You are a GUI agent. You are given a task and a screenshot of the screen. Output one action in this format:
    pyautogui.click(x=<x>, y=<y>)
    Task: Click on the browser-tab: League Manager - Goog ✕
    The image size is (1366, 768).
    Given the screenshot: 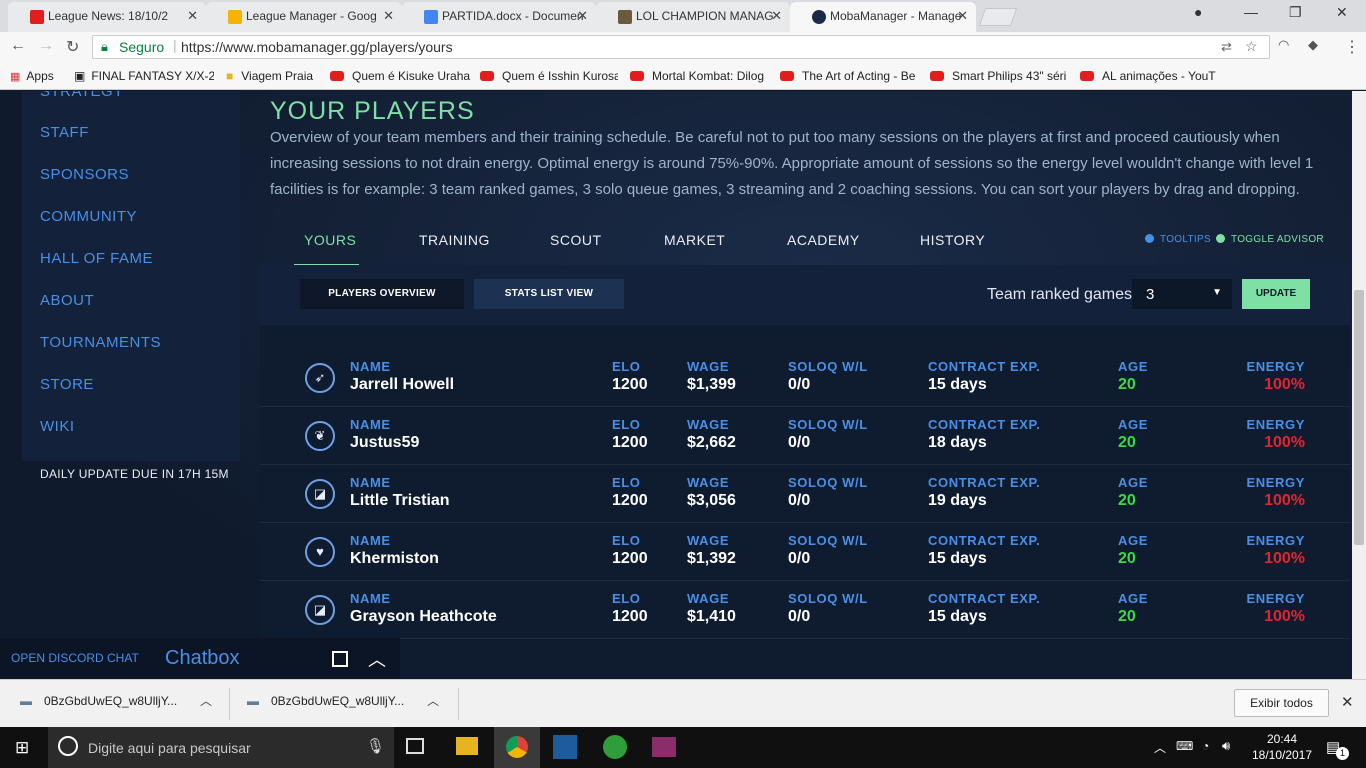 What is the action you would take?
    pyautogui.click(x=304, y=17)
    